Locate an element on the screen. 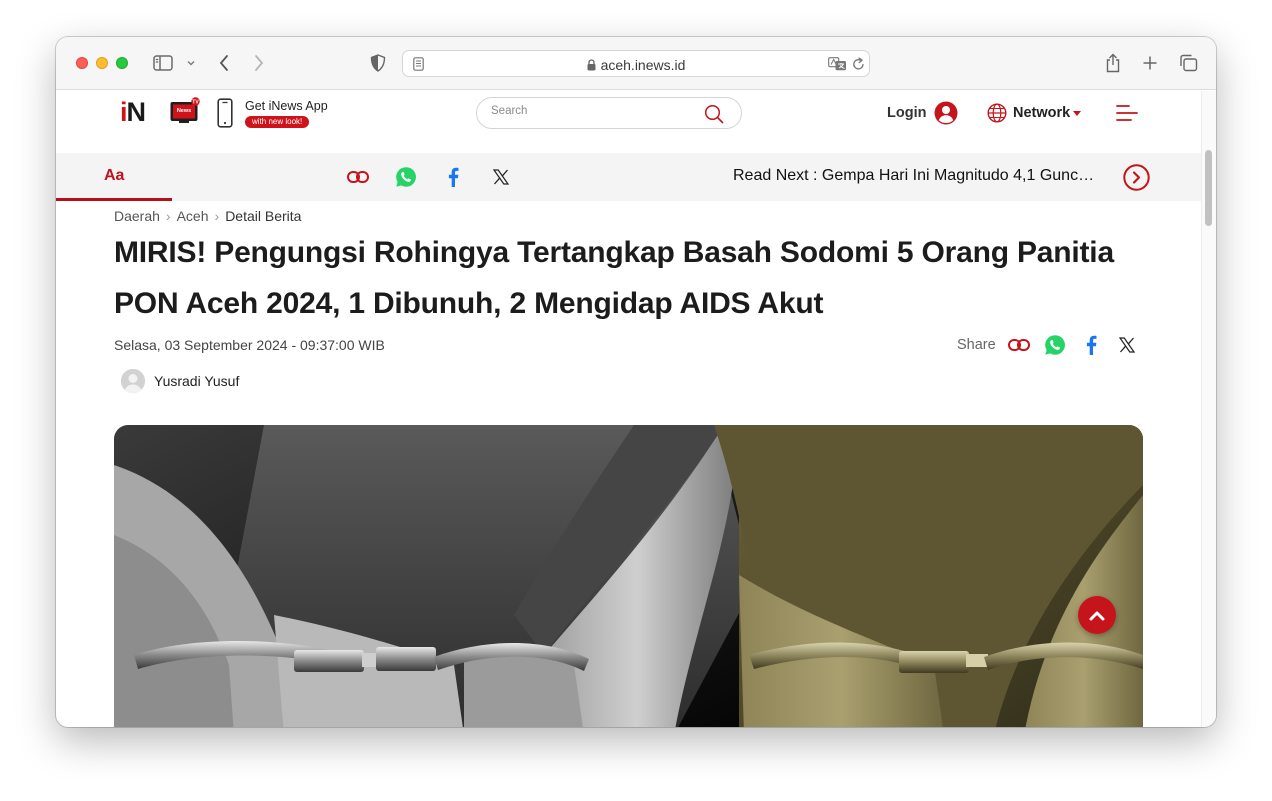 The image size is (1272, 801). zoom-window-button is located at coordinates (122, 63).